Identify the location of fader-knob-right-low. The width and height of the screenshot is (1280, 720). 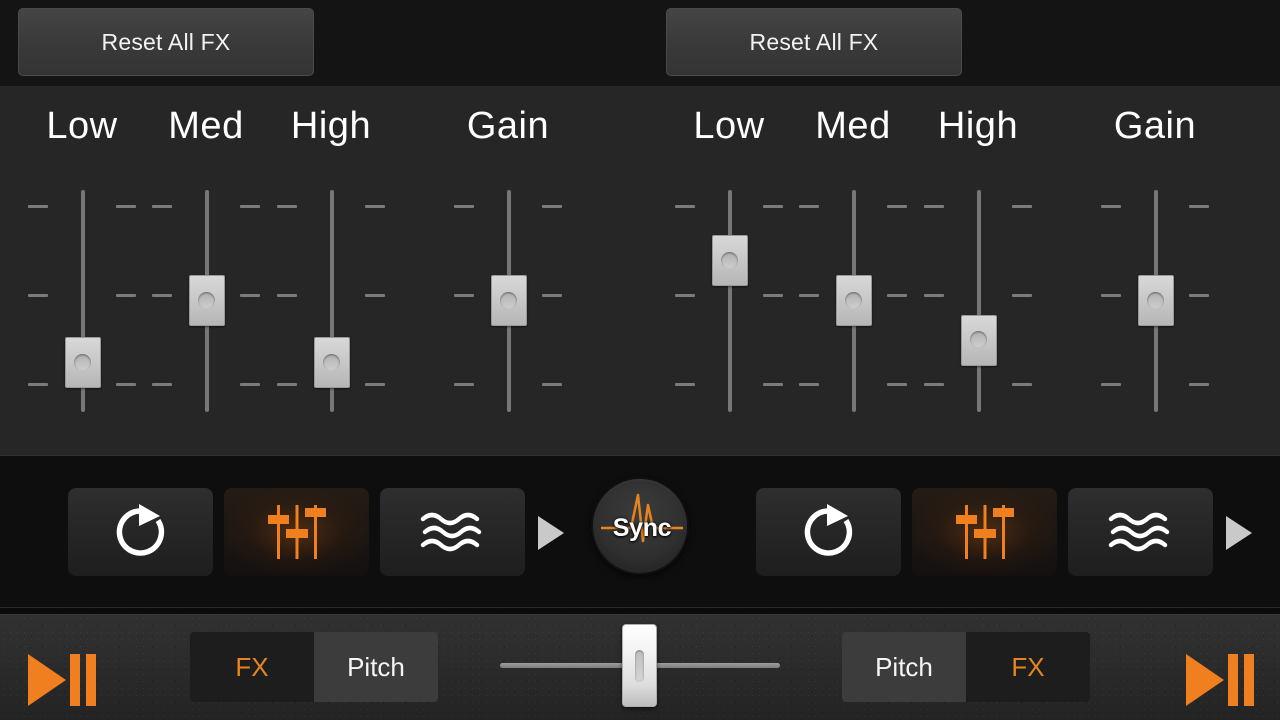
(730, 261).